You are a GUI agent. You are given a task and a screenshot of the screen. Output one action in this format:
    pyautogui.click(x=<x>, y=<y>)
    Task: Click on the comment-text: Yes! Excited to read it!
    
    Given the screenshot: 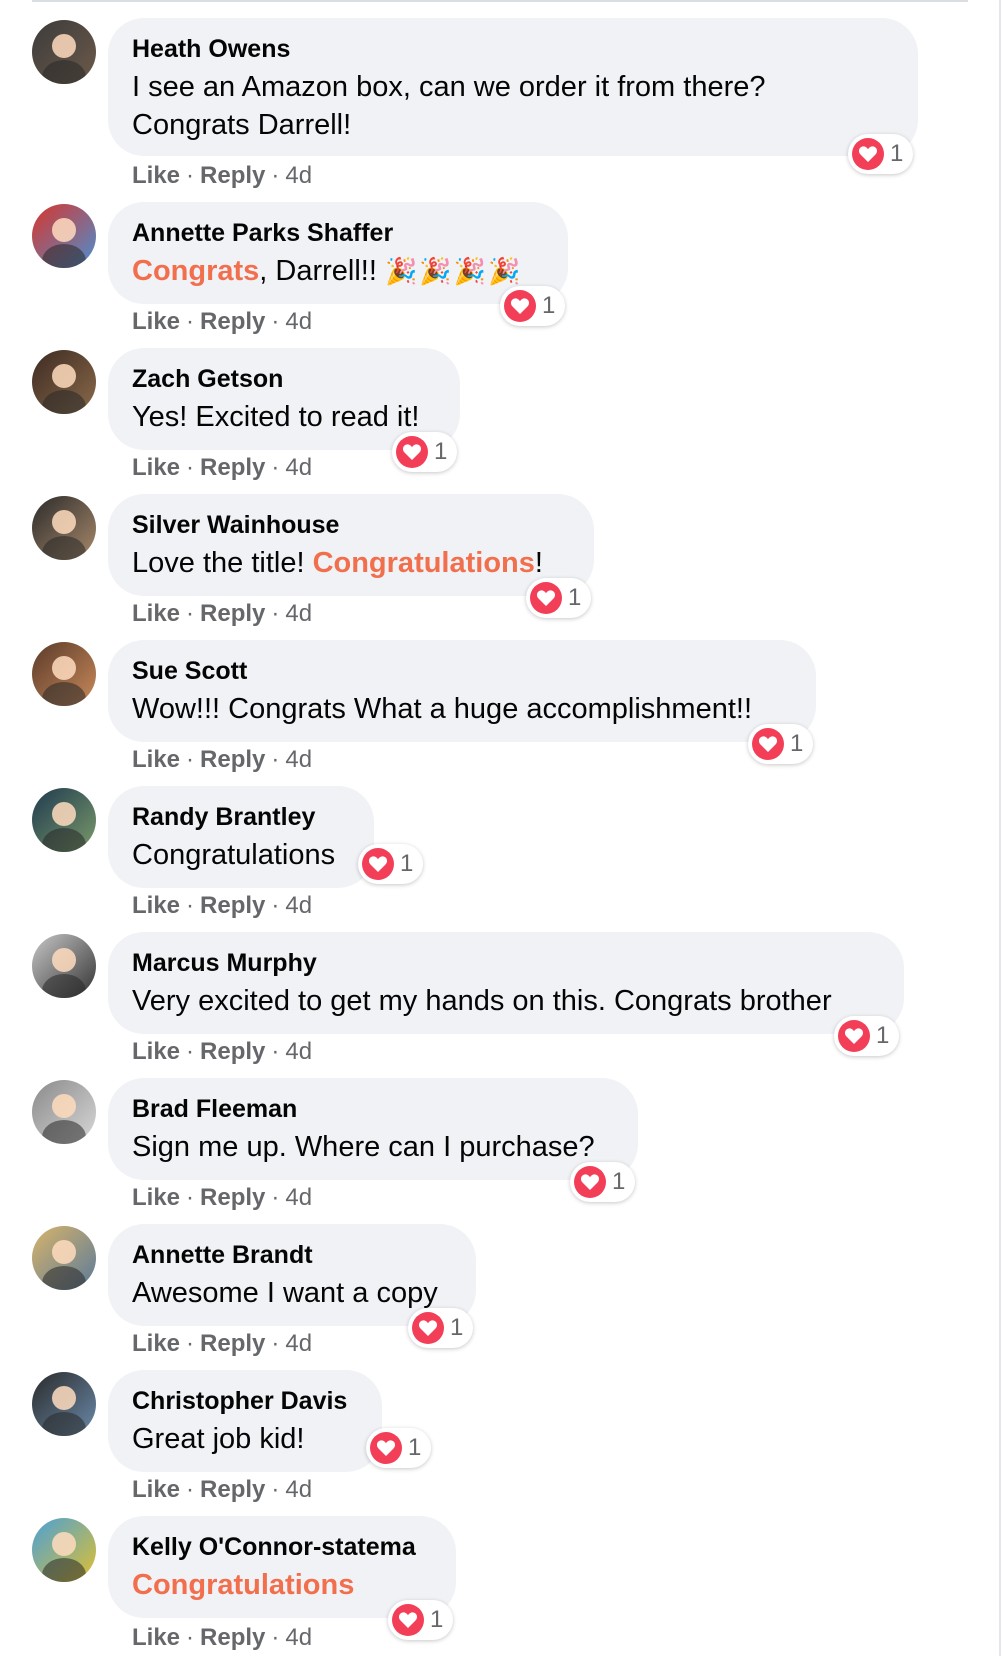 What is the action you would take?
    pyautogui.click(x=276, y=417)
    